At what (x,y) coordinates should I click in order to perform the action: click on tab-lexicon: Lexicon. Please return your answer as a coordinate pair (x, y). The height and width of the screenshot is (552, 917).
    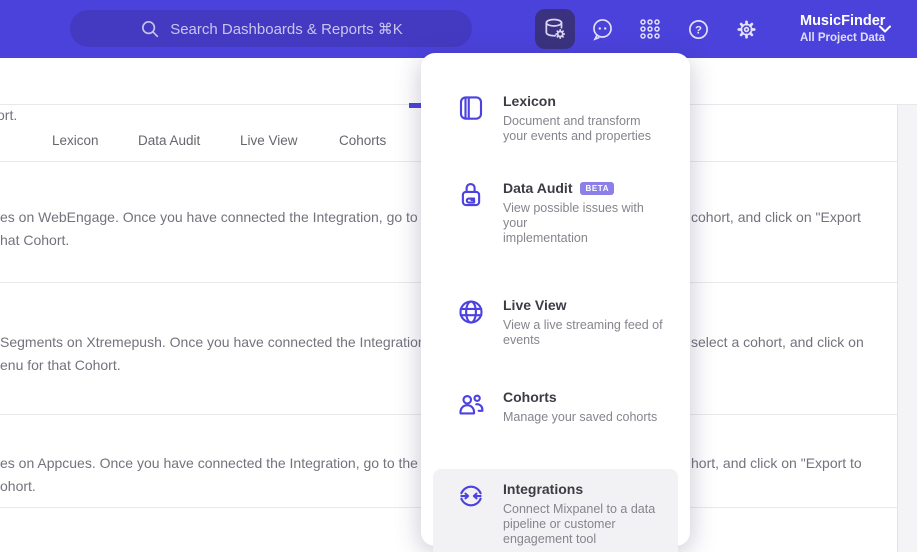
    Looking at the image, I should click on (75, 140).